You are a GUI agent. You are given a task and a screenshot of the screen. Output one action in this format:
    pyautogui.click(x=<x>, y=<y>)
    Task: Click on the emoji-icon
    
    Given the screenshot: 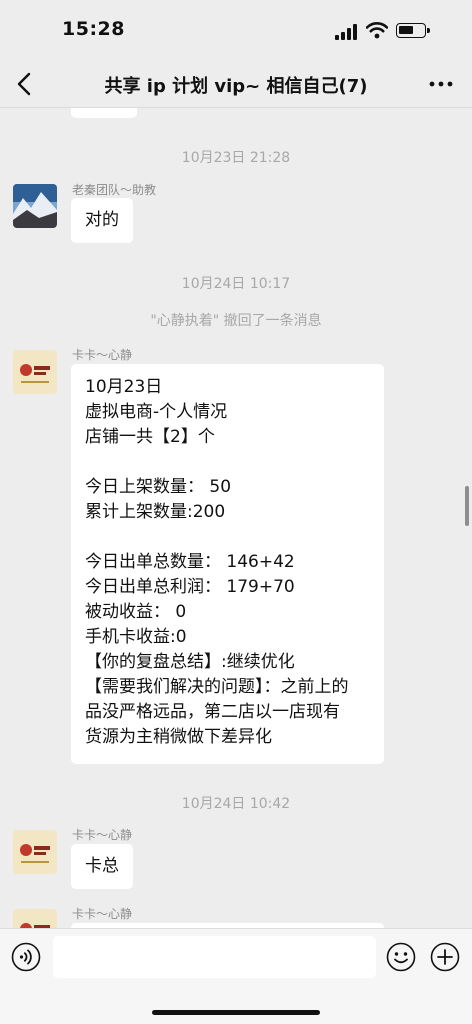 What is the action you would take?
    pyautogui.click(x=401, y=957)
    